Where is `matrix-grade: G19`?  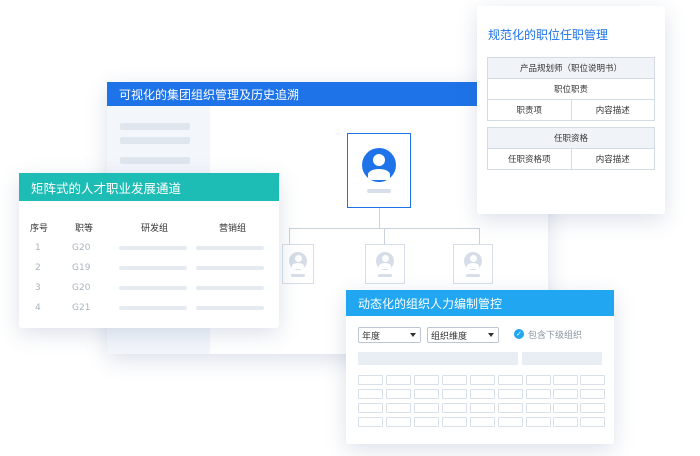
matrix-grade: G19 is located at coordinates (81, 268).